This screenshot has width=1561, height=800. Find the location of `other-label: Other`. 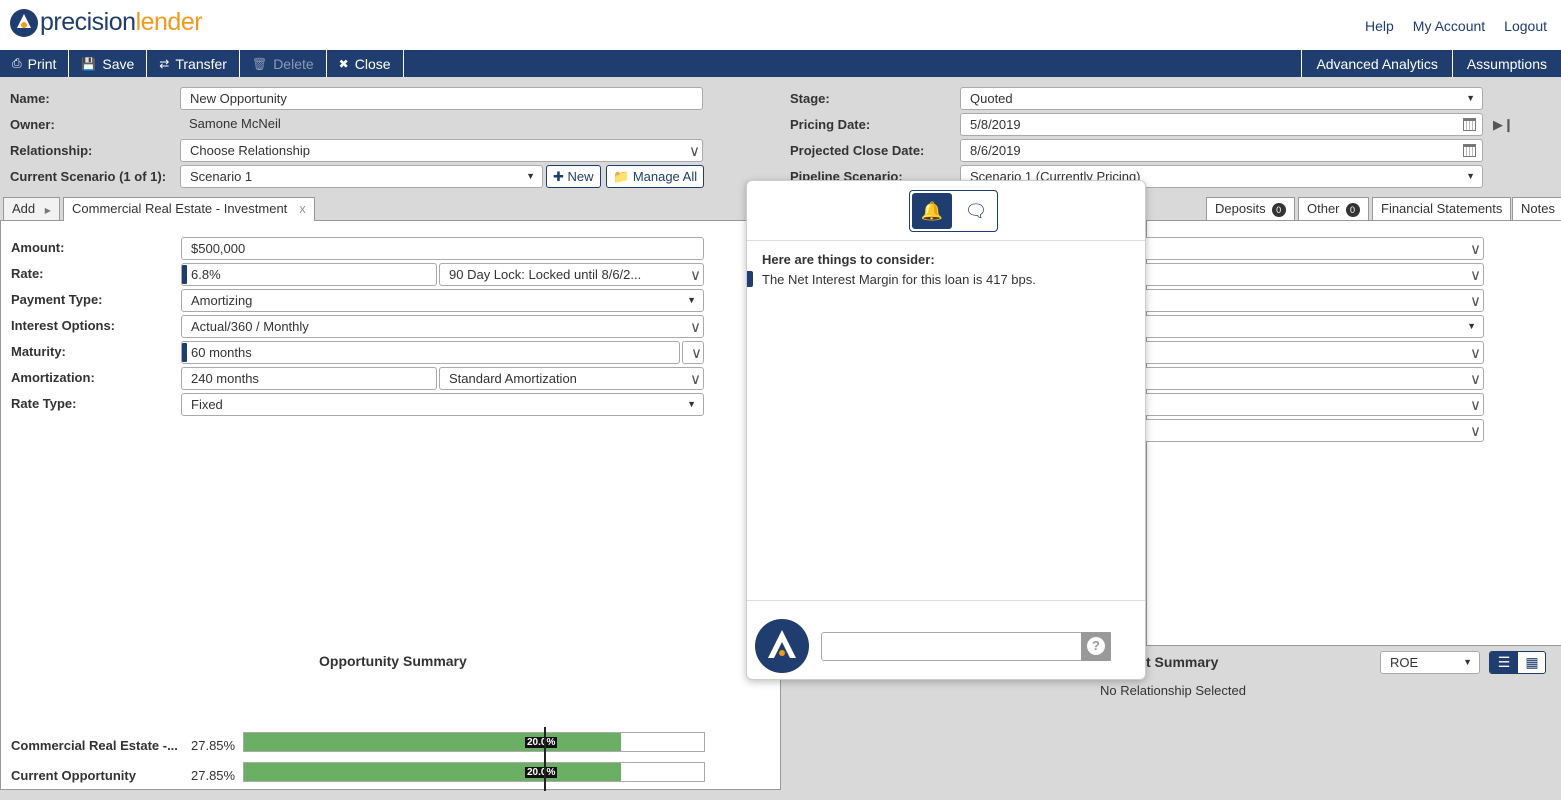

other-label: Other is located at coordinates (1323, 208).